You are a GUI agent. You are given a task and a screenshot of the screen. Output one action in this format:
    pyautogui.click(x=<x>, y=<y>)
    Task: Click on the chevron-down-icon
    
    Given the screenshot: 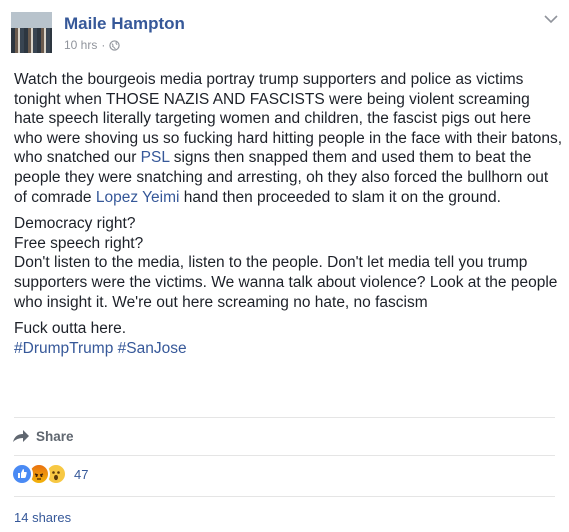 What is the action you would take?
    pyautogui.click(x=551, y=19)
    